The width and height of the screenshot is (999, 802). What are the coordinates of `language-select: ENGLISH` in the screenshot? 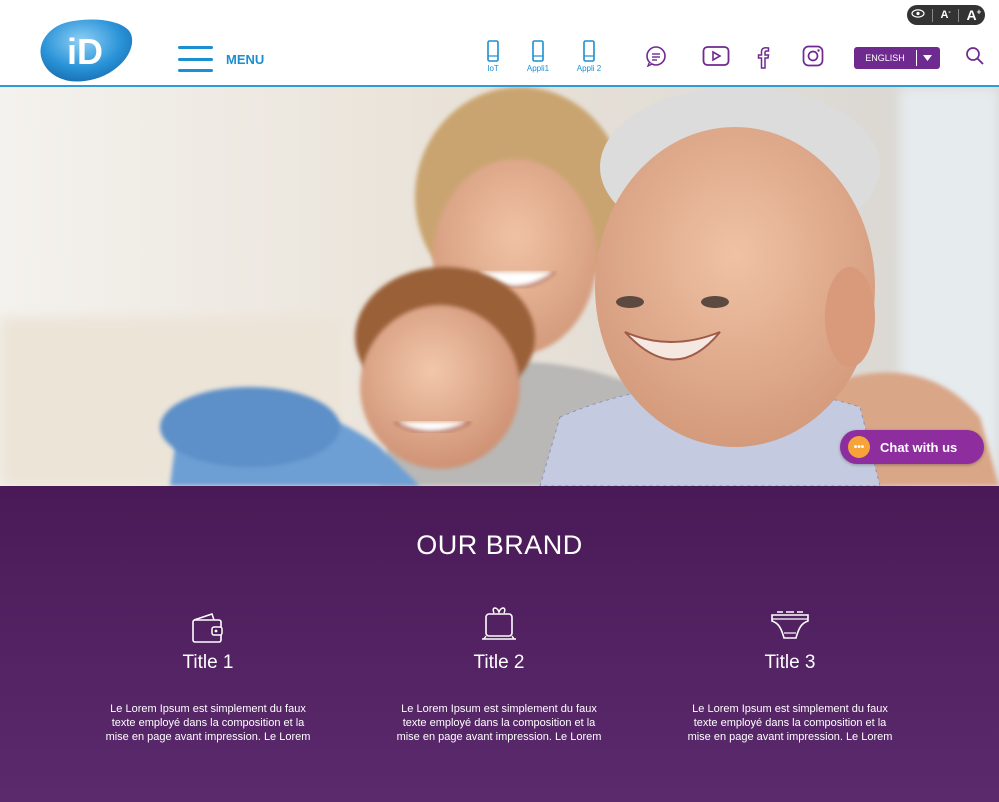 It's located at (897, 58).